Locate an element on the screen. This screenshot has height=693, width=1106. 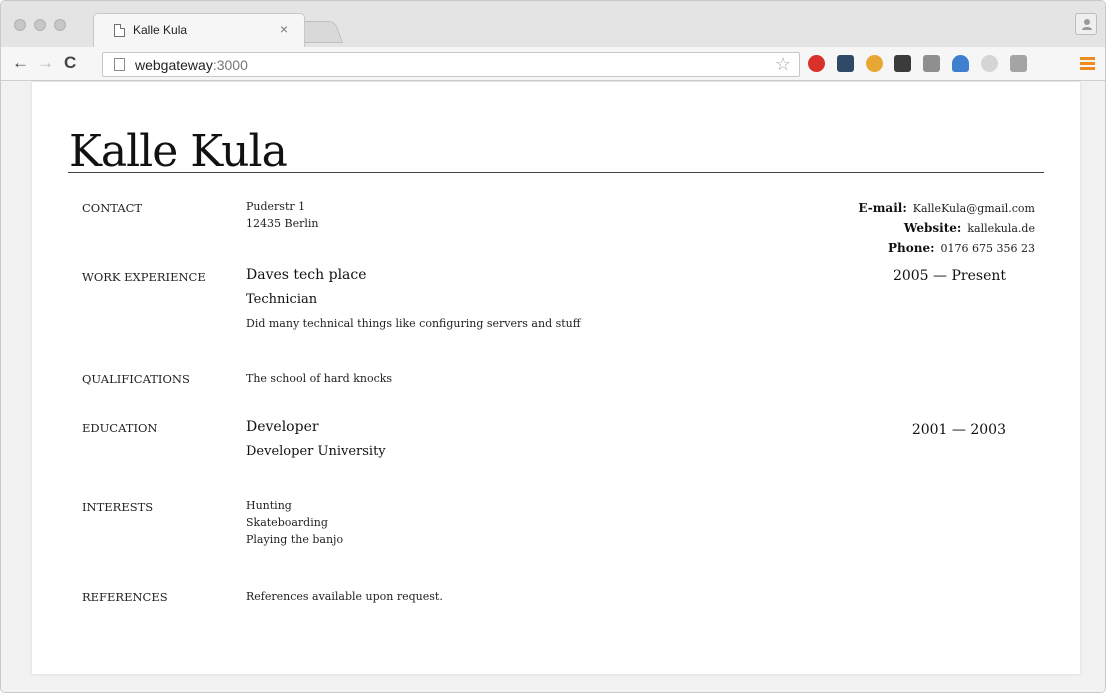
tab-strip: Kalle Kula × is located at coordinates (553, 24).